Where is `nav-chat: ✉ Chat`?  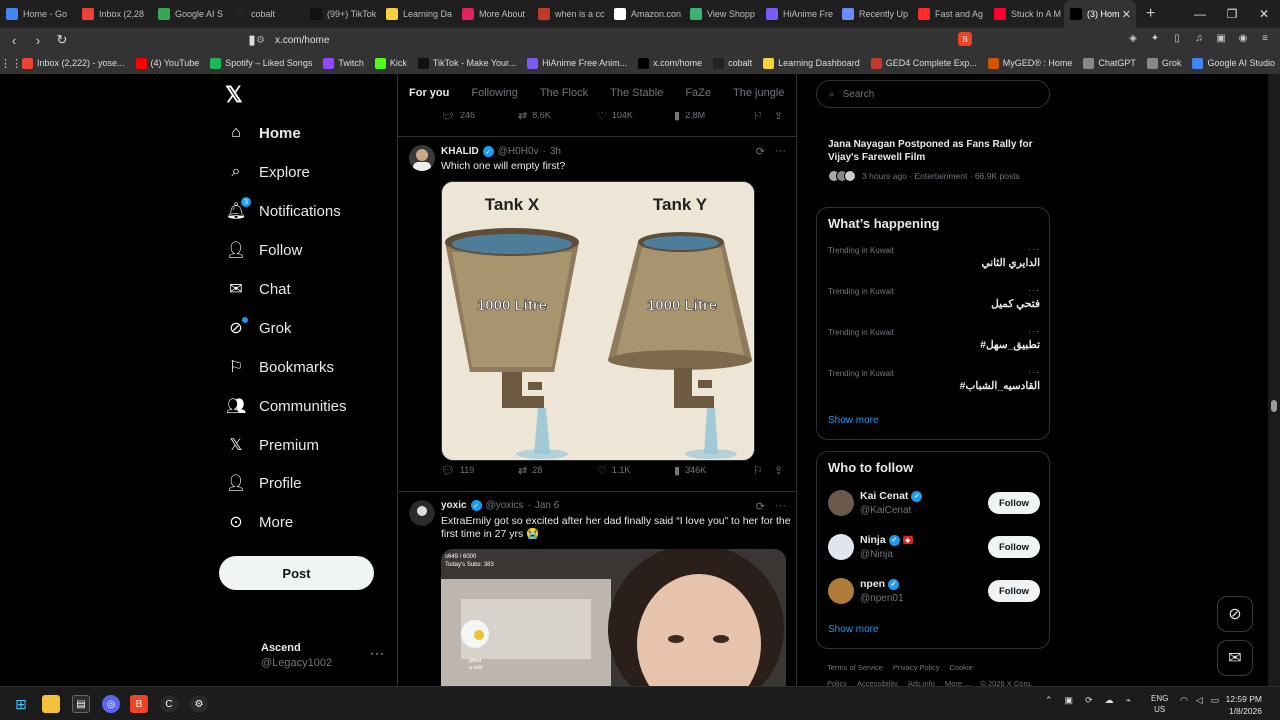 nav-chat: ✉ Chat is located at coordinates (258, 289).